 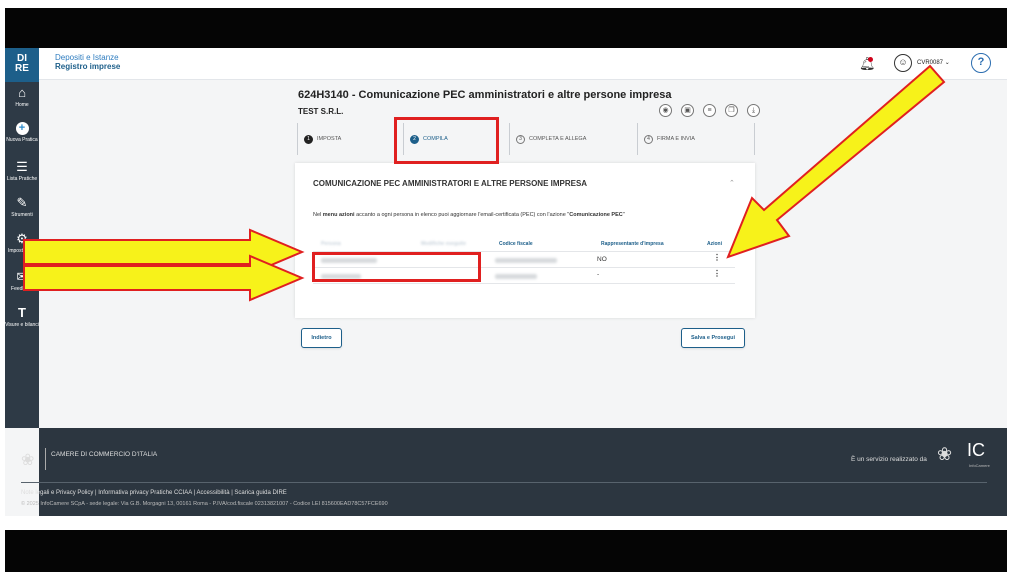 I want to click on desc-bold: Comunicazione PEC, so click(x=596, y=215).